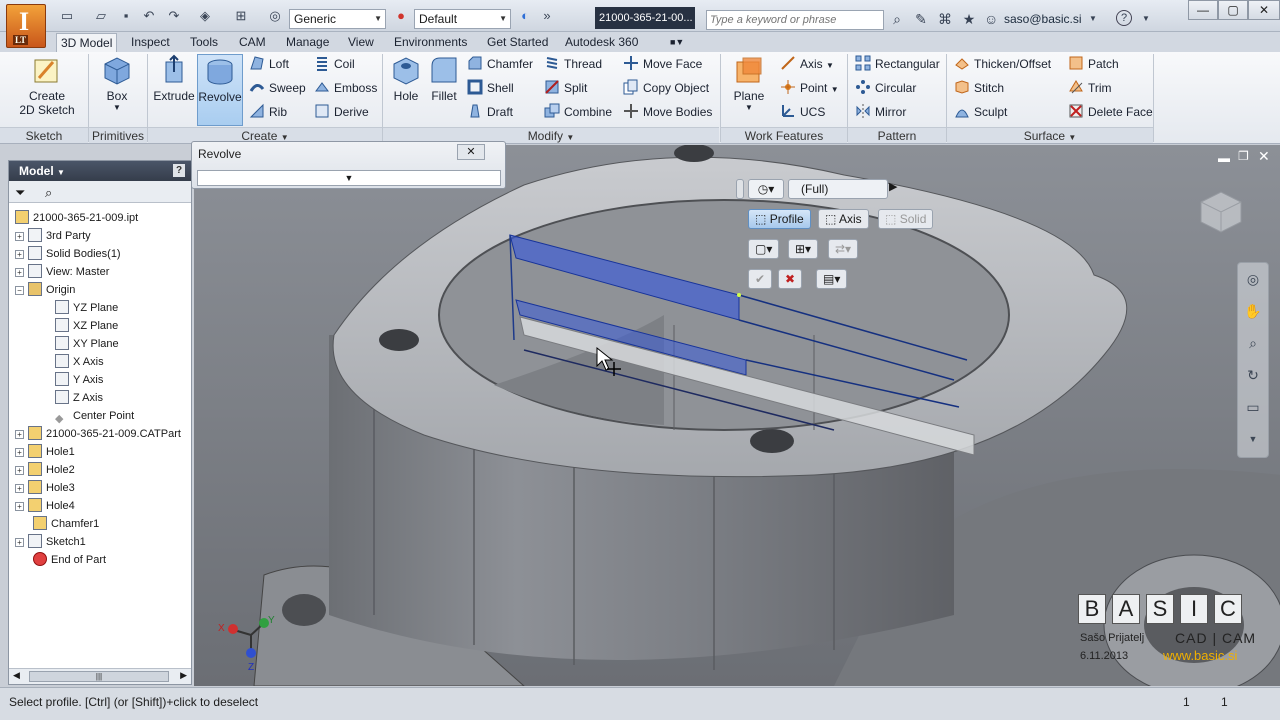 This screenshot has width=1280, height=720. Describe the element at coordinates (61, 172) in the screenshot. I see `chevron-down-icon: ▼` at that location.